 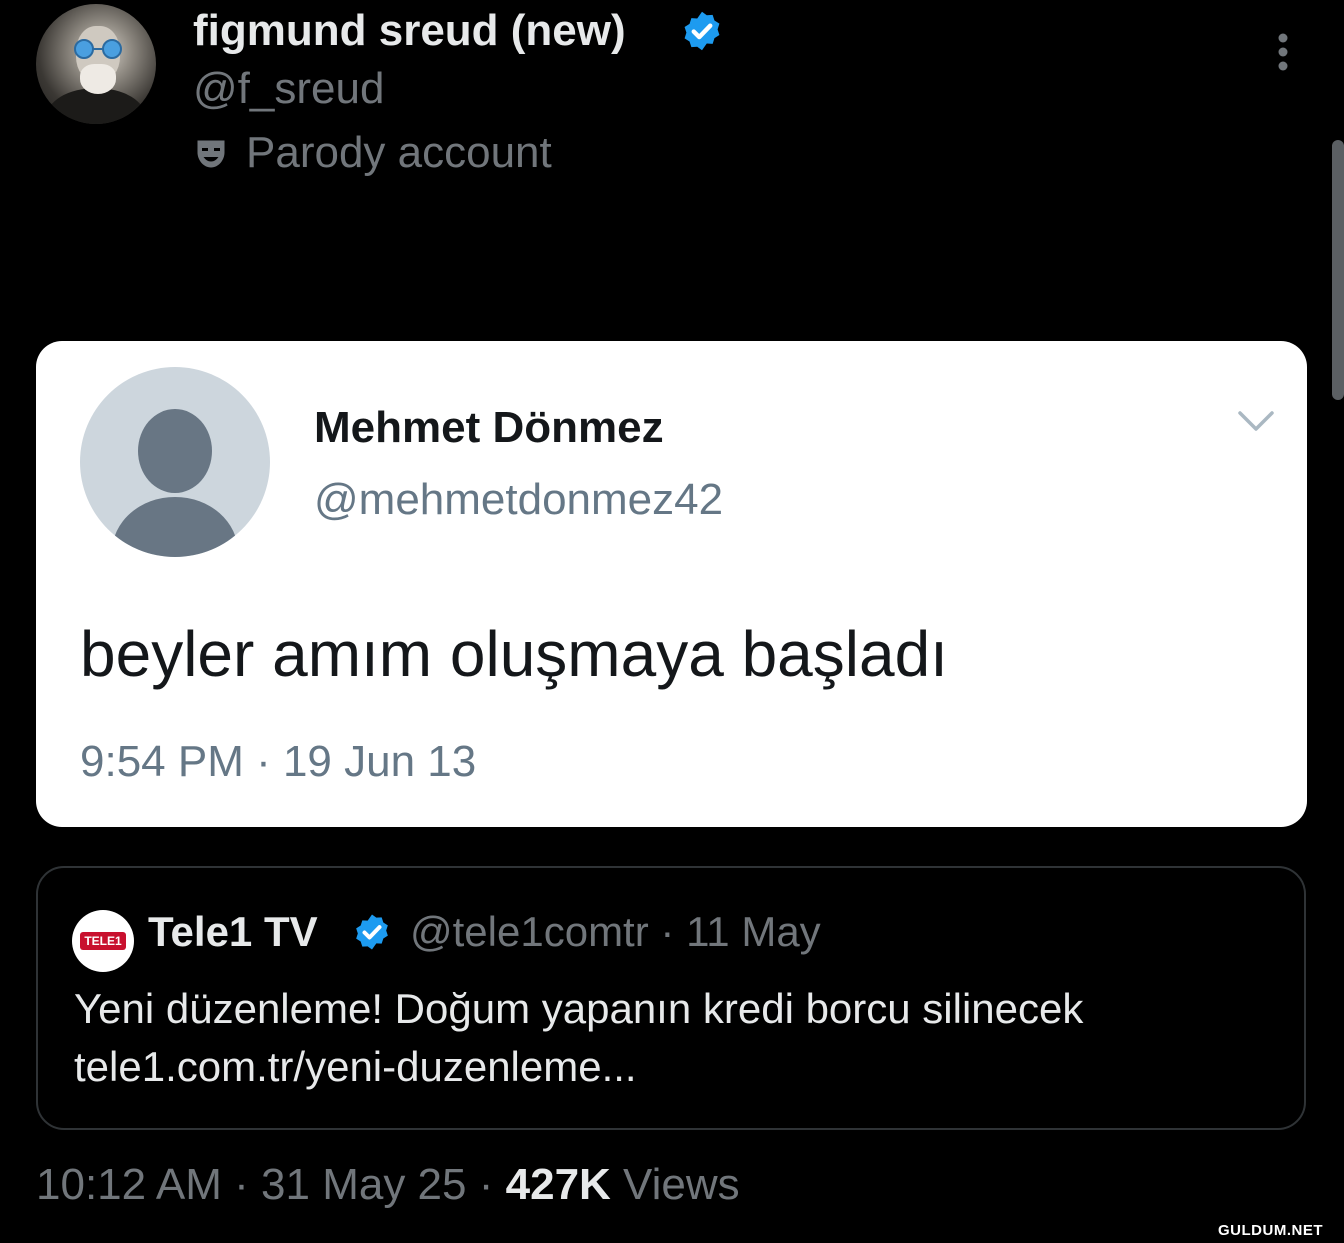 What do you see at coordinates (753, 931) in the screenshot?
I see `quoted-date: 11 May` at bounding box center [753, 931].